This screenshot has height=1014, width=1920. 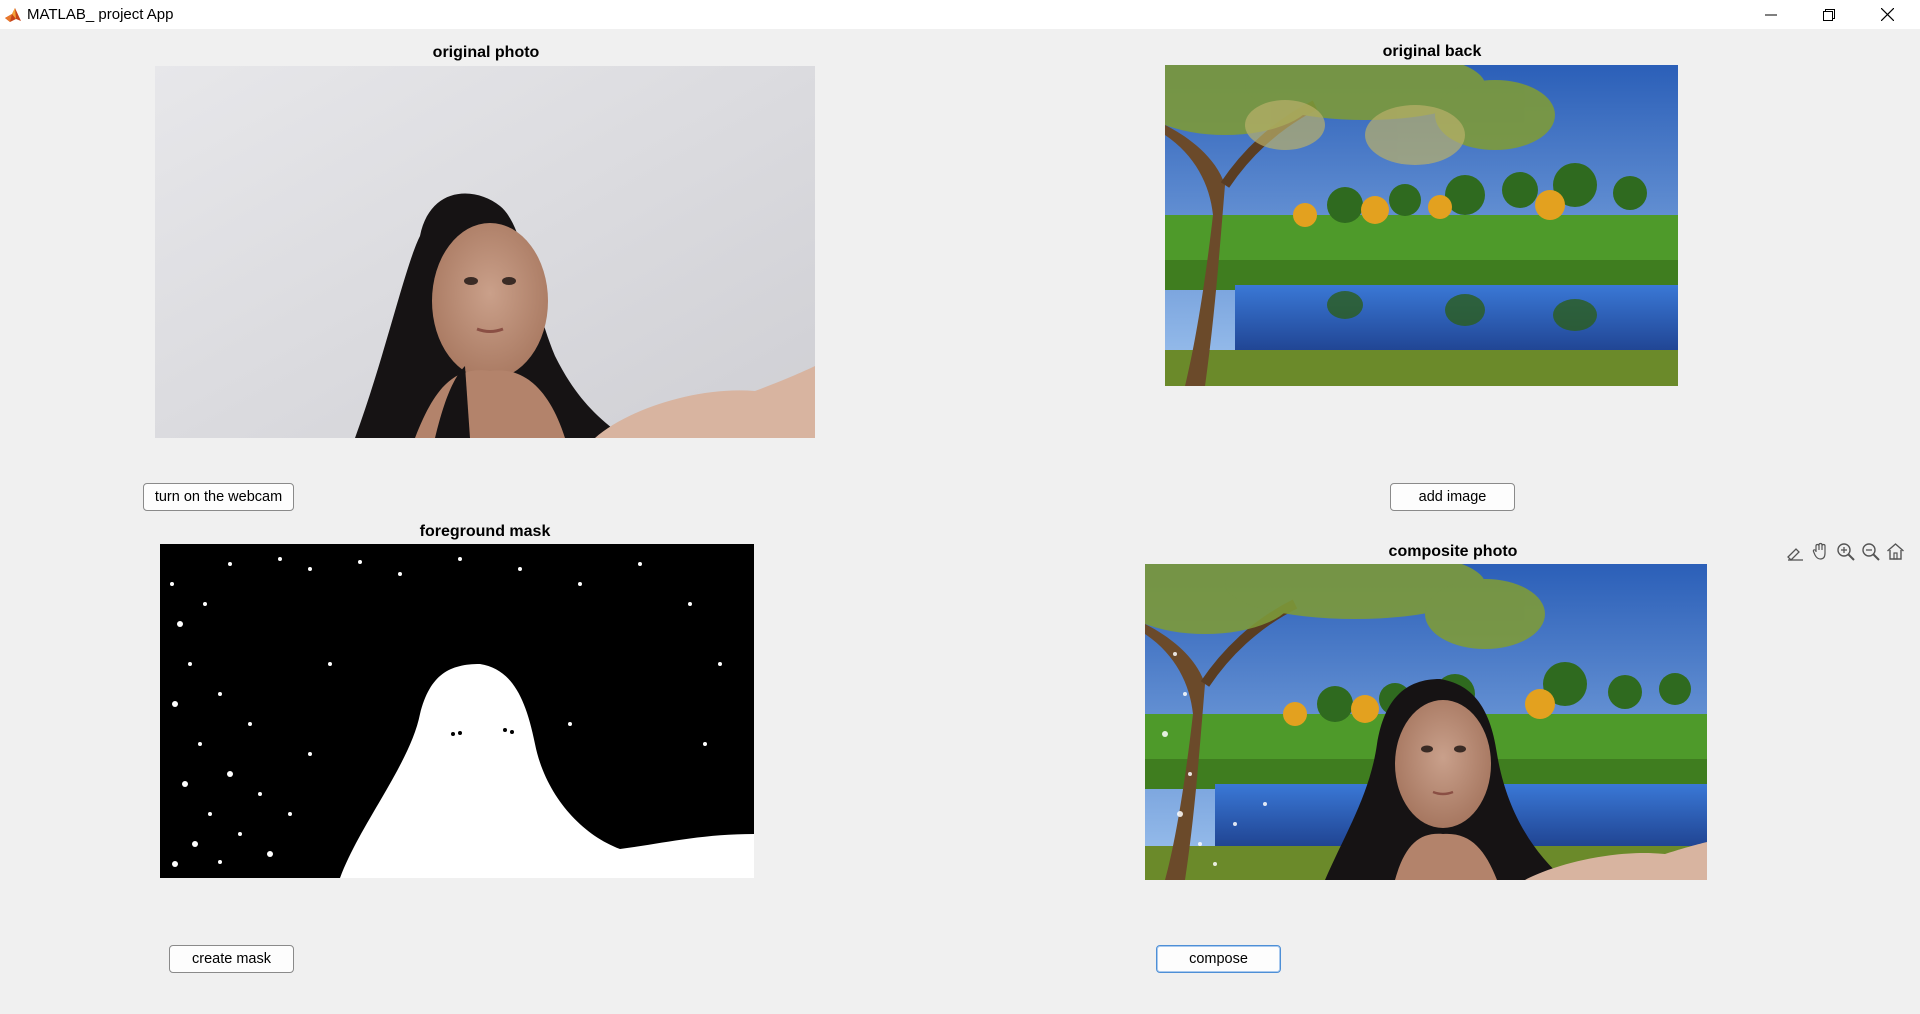 I want to click on compose-button: compose, so click(x=1218, y=959).